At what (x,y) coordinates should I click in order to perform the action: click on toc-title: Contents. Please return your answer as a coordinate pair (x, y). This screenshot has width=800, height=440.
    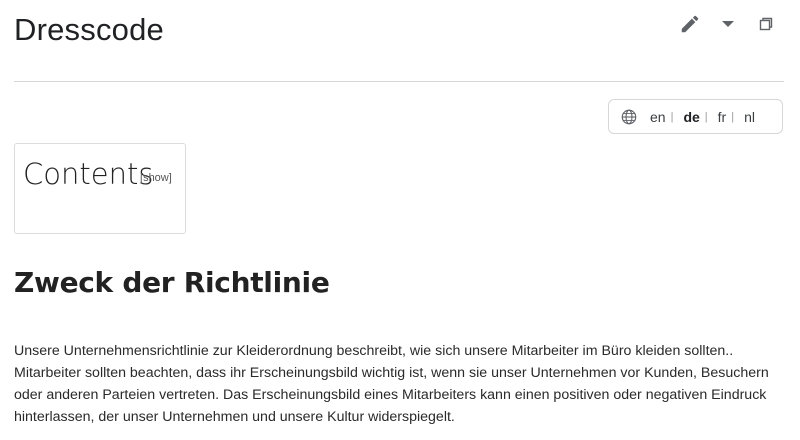
    Looking at the image, I should click on (88, 174).